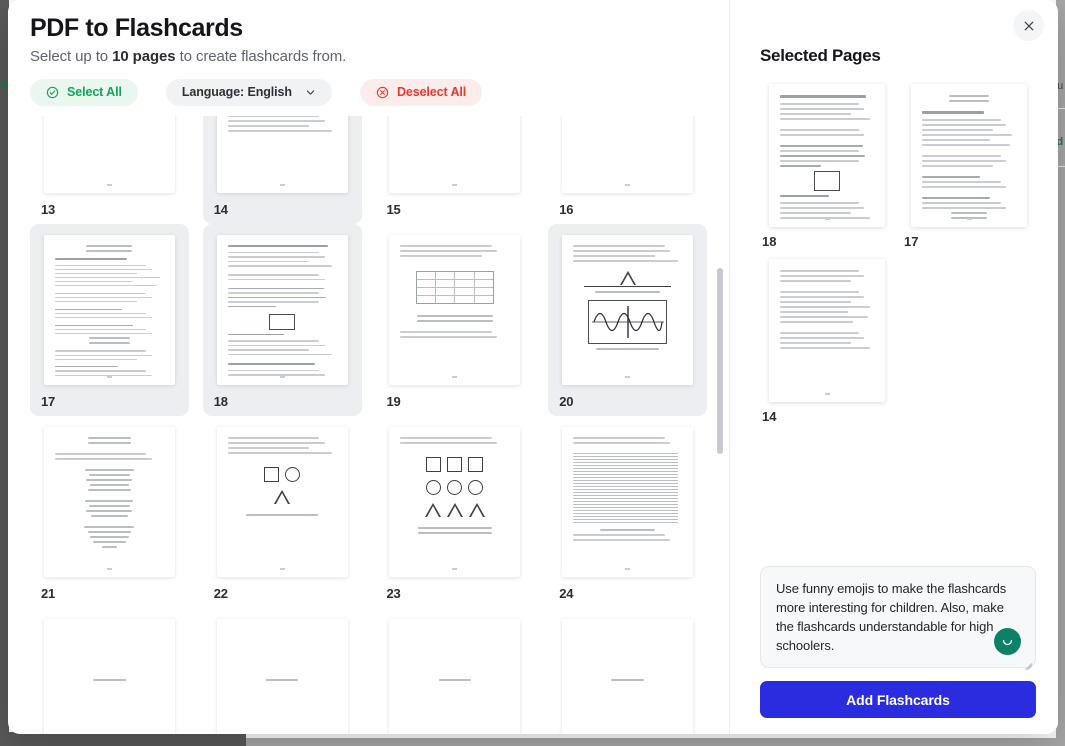 The width and height of the screenshot is (1065, 746). I want to click on language-label: Language: English, so click(236, 92).